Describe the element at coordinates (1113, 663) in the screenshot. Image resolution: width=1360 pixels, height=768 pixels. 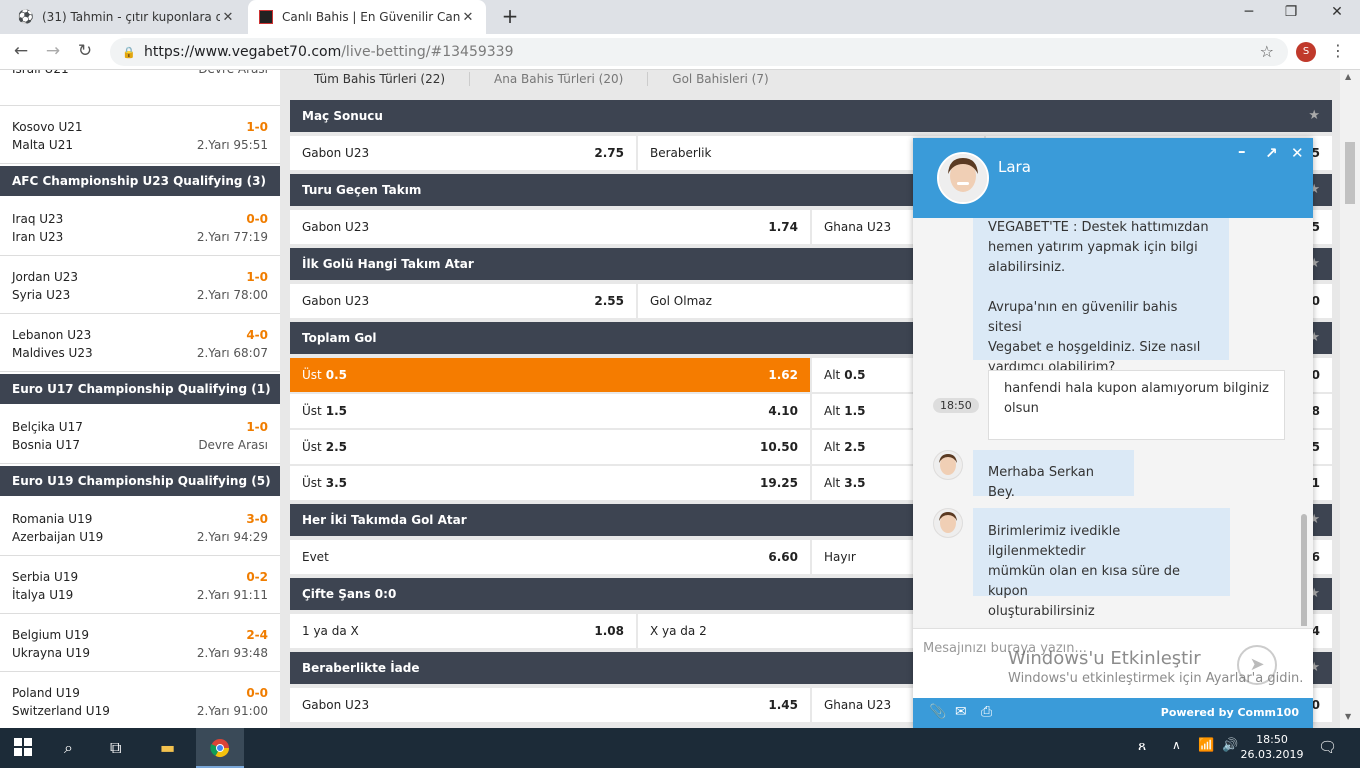
I see `chat-input-area: Mesajınızı buraya yazın... ➤` at that location.